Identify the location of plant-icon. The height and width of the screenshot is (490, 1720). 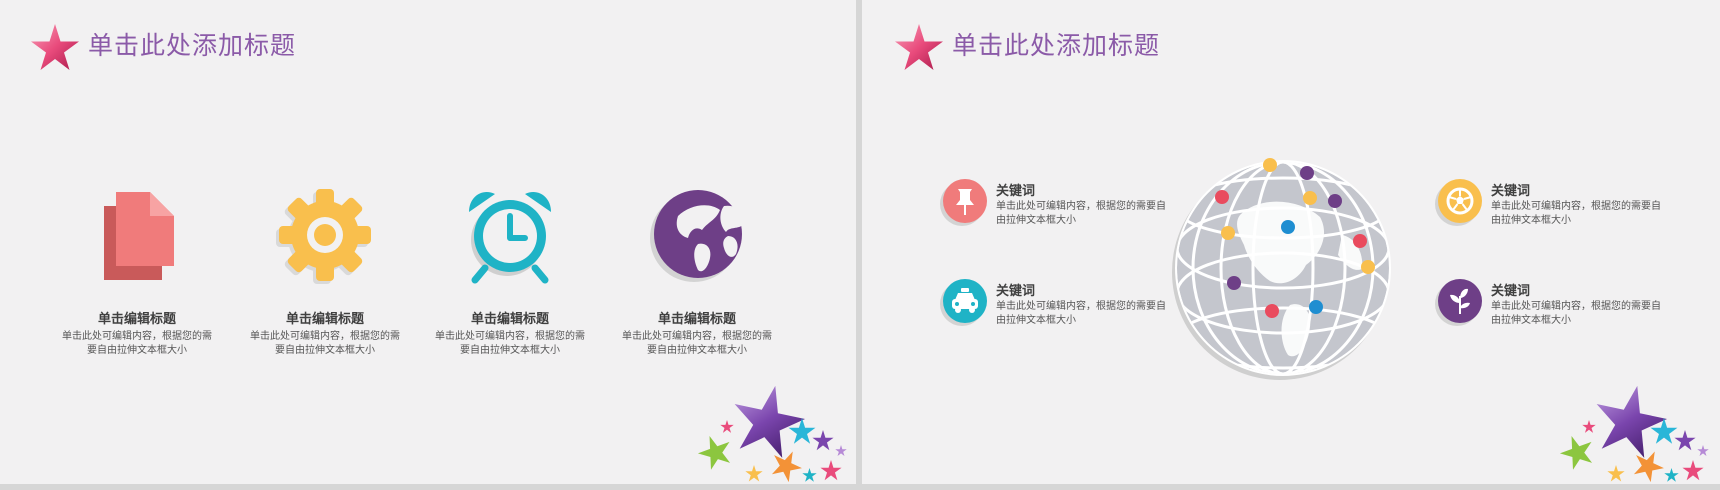
(1458, 302).